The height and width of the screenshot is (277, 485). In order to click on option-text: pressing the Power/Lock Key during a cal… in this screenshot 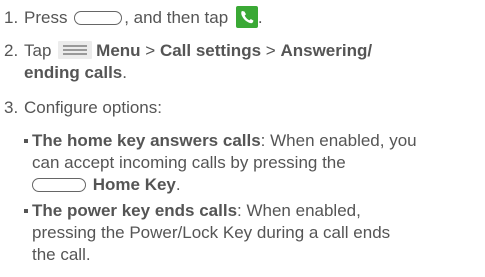, I will do `click(211, 233)`.